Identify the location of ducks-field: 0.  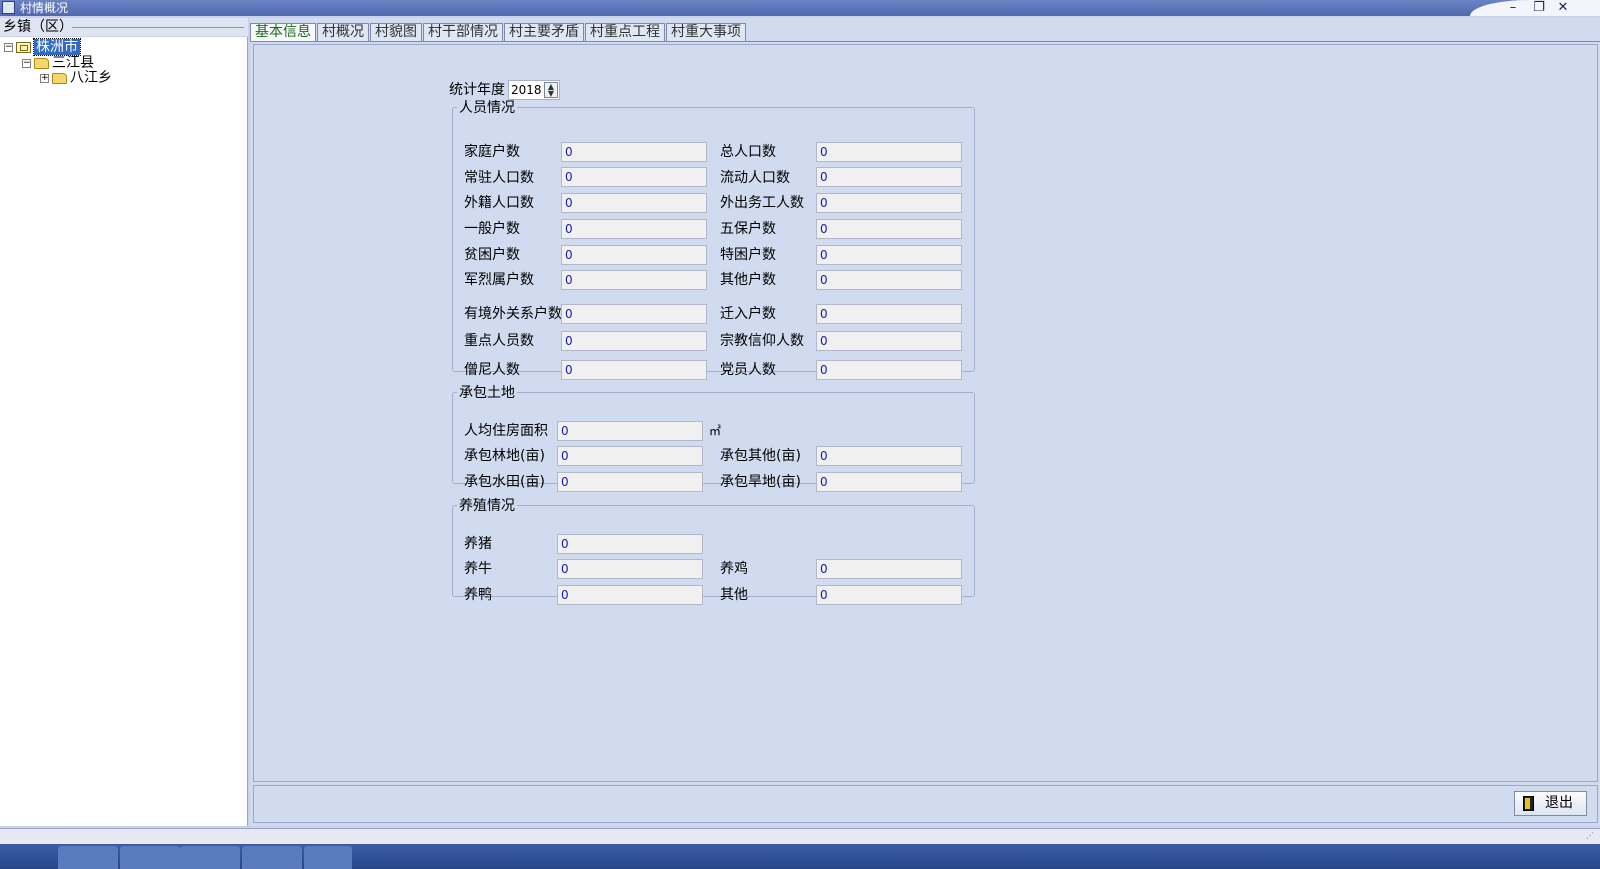
(630, 595).